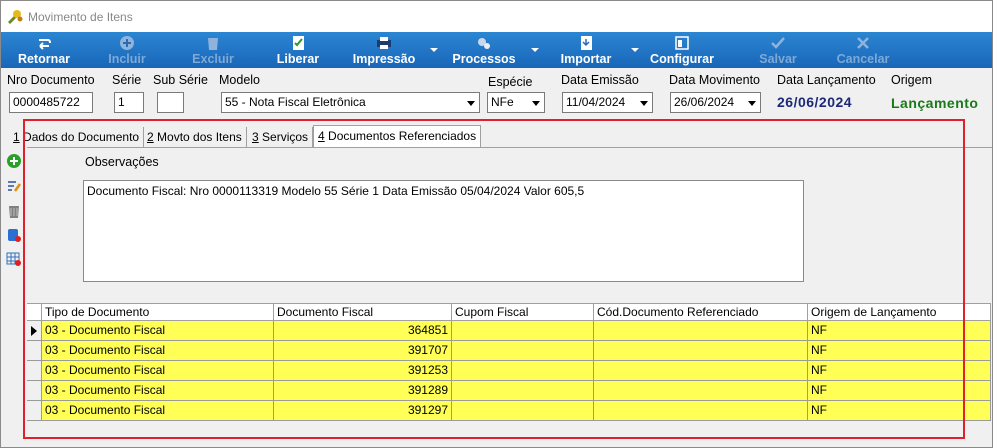 The width and height of the screenshot is (993, 448). Describe the element at coordinates (281, 137) in the screenshot. I see `tab-servicos: 3 Serviços` at that location.